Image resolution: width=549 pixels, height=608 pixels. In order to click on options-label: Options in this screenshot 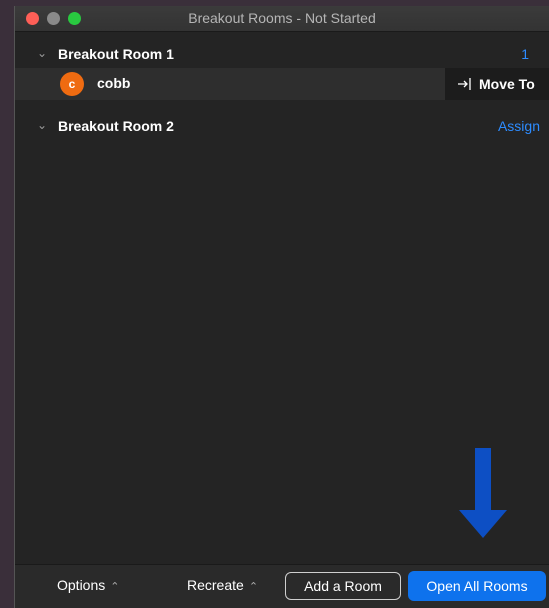, I will do `click(81, 585)`.